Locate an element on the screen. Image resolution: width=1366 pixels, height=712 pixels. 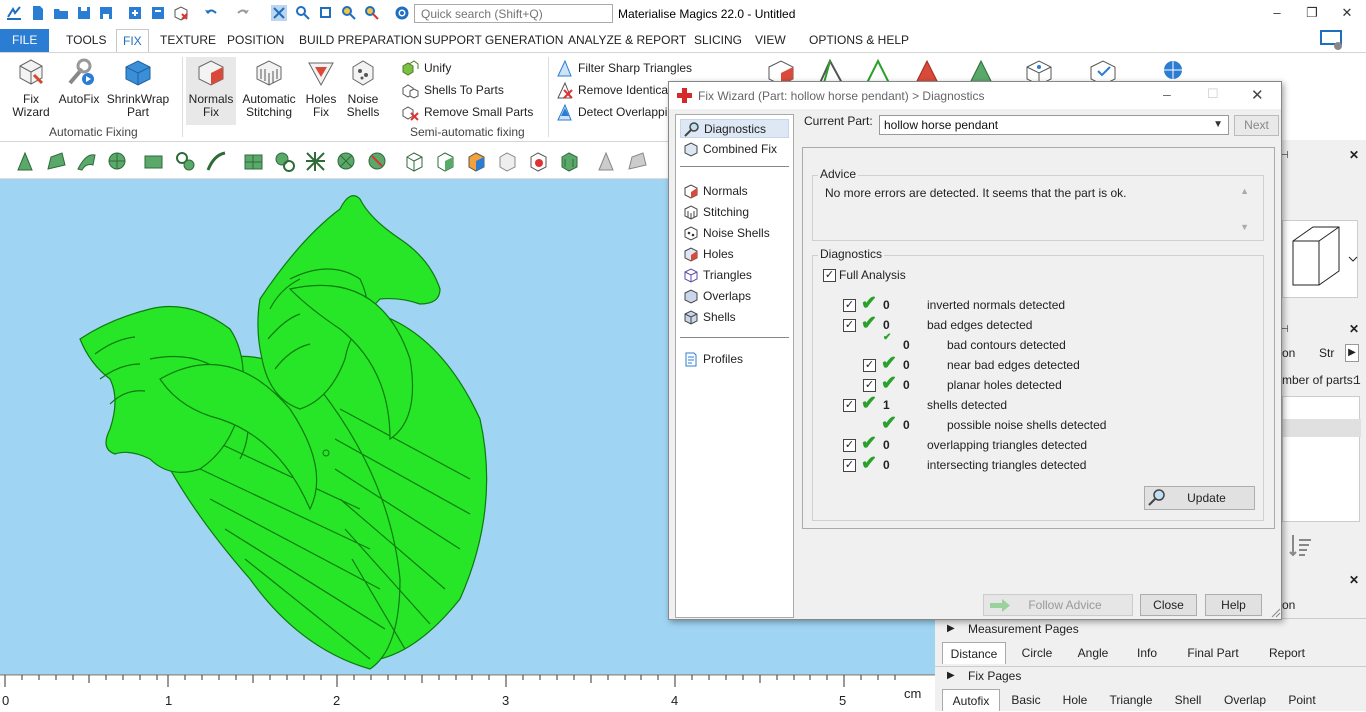
new-file-icon is located at coordinates (38, 13).